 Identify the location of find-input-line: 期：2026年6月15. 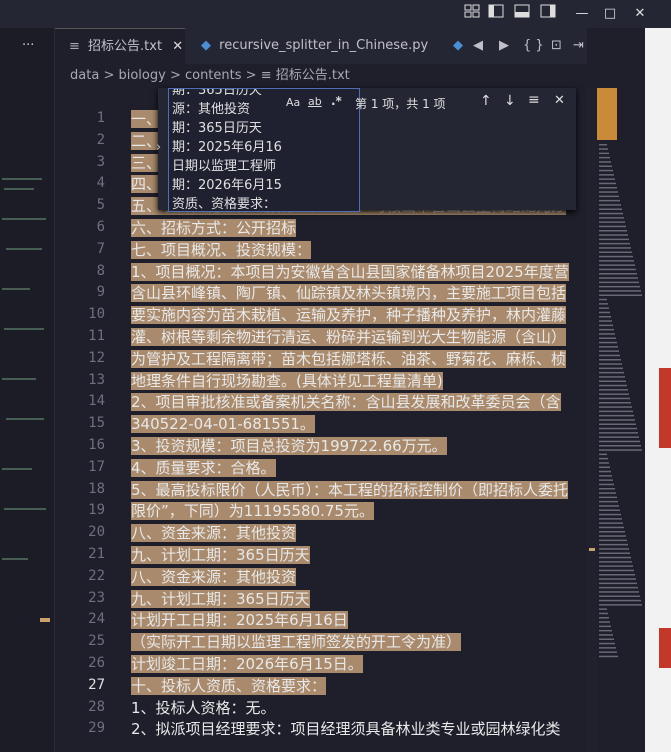
(227, 185).